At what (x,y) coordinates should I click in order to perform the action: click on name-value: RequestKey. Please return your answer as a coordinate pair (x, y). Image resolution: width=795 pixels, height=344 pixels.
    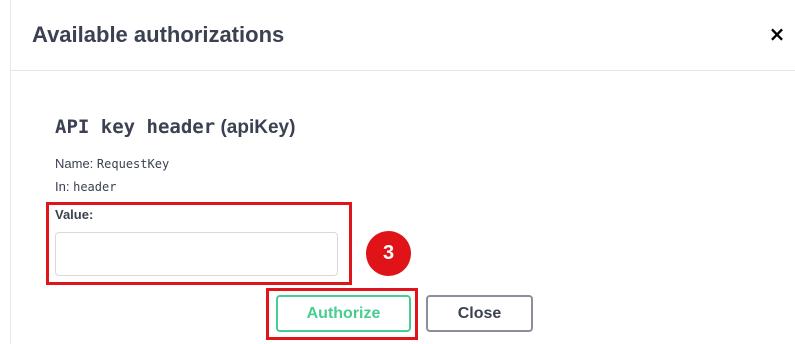
    Looking at the image, I should click on (133, 164).